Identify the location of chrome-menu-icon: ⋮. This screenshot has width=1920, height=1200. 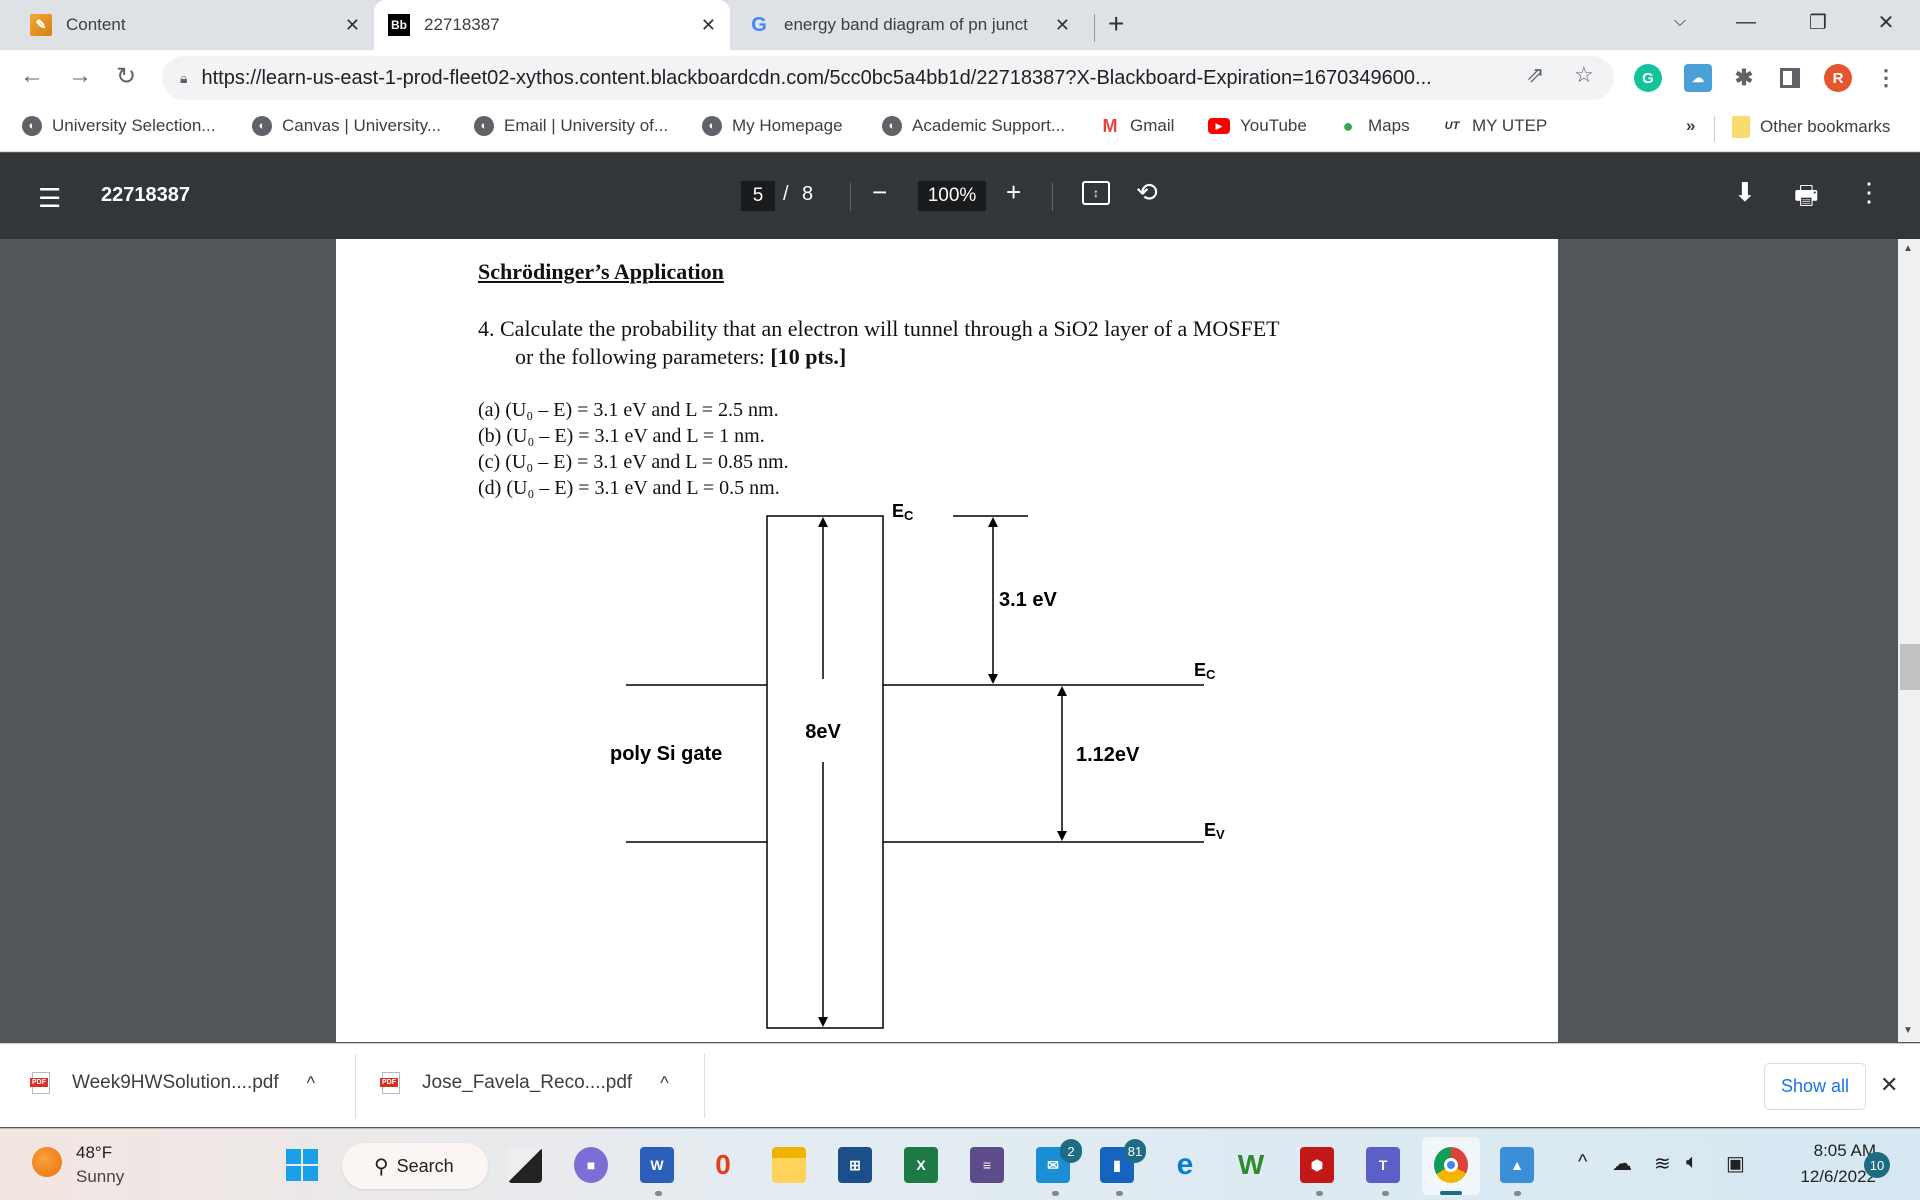
(1886, 78).